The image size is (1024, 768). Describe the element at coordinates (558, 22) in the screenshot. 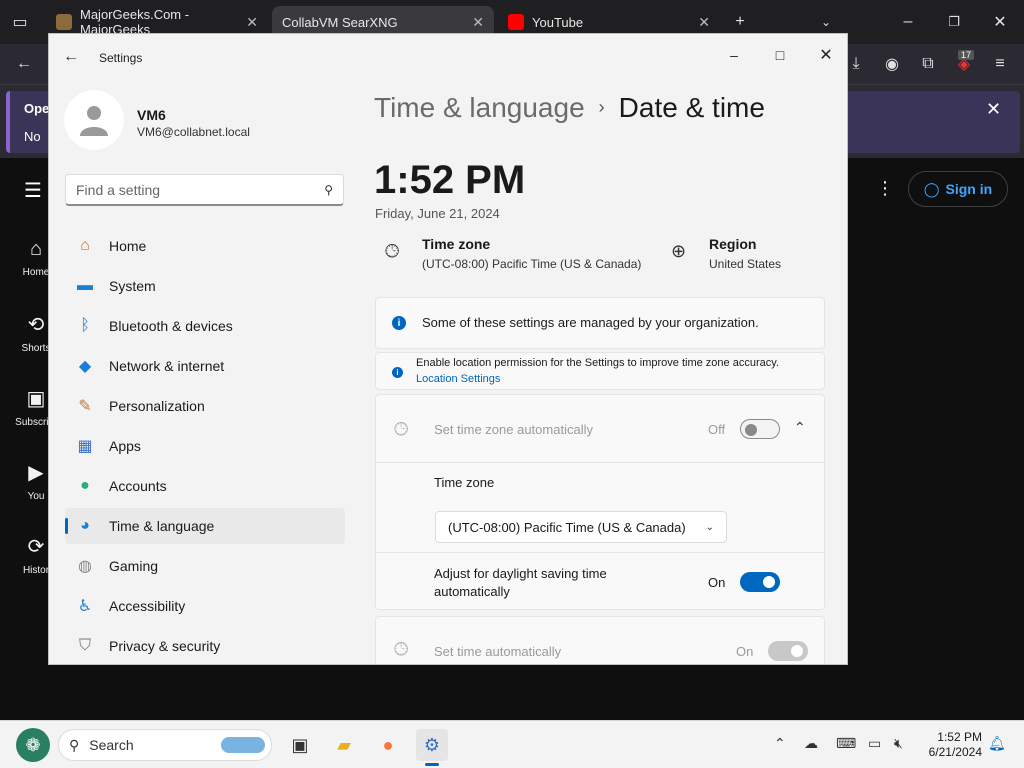

I see `tab-title: YouTube` at that location.